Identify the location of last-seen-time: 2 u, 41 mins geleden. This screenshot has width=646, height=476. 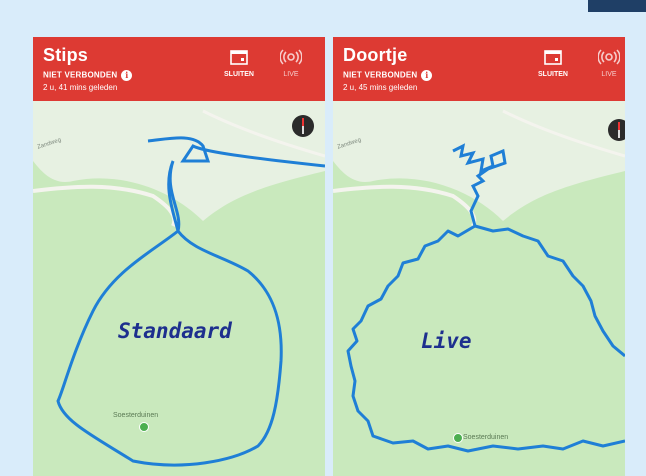
(80, 87).